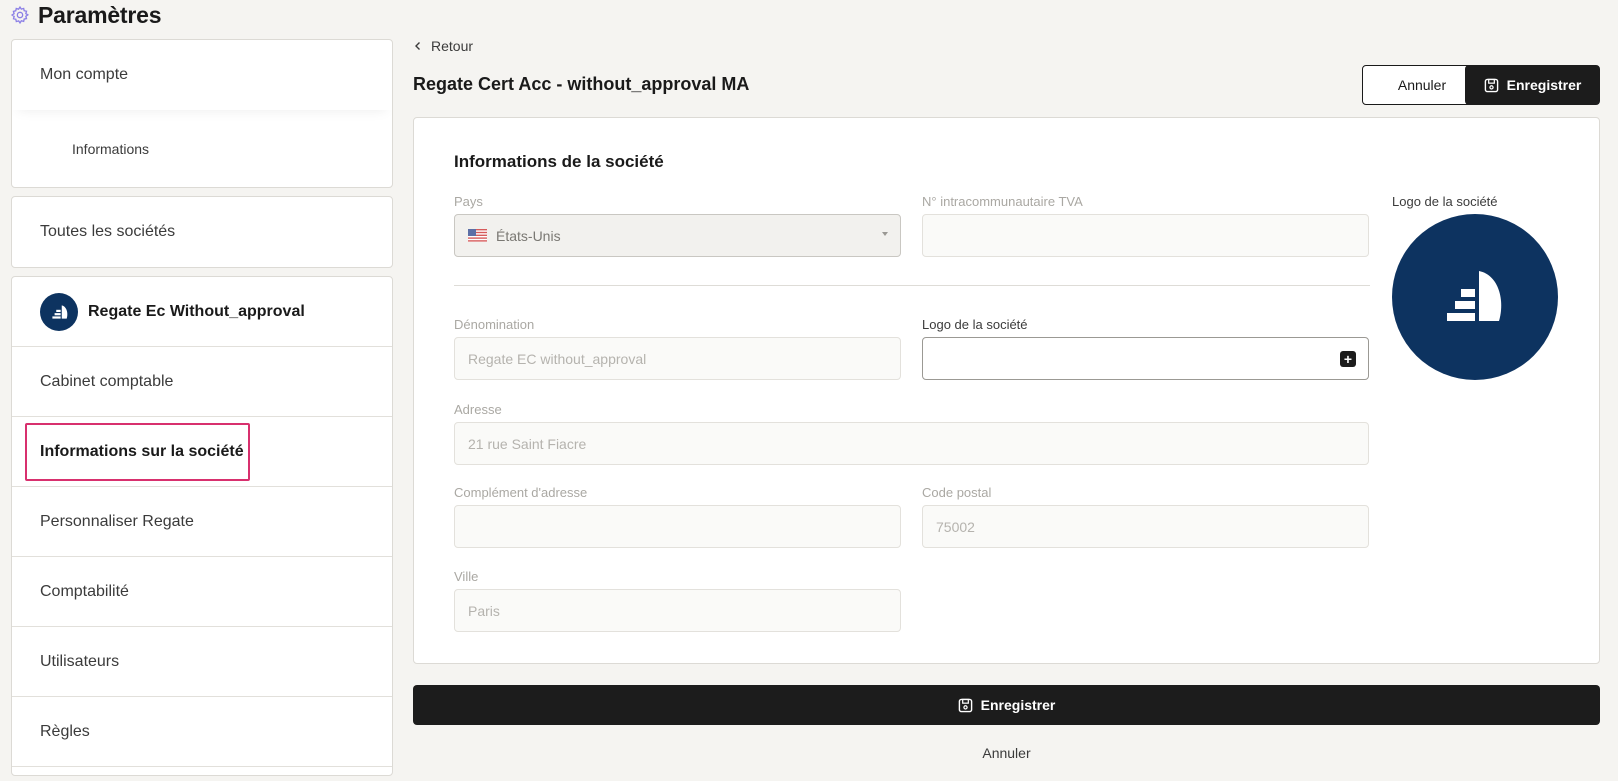 The image size is (1618, 781). I want to click on logo-upload-field: +, so click(1145, 358).